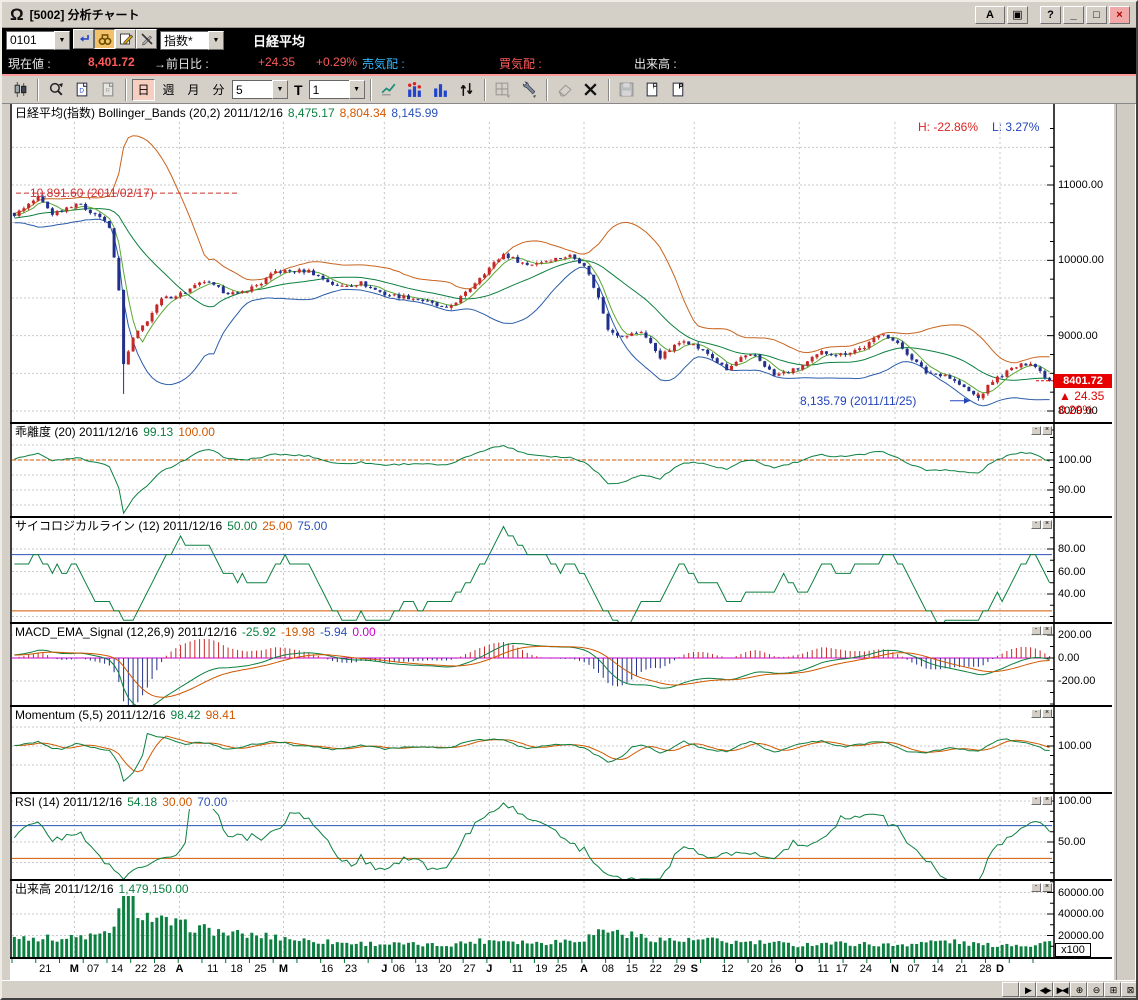  What do you see at coordinates (20, 89) in the screenshot?
I see `chart-style-button` at bounding box center [20, 89].